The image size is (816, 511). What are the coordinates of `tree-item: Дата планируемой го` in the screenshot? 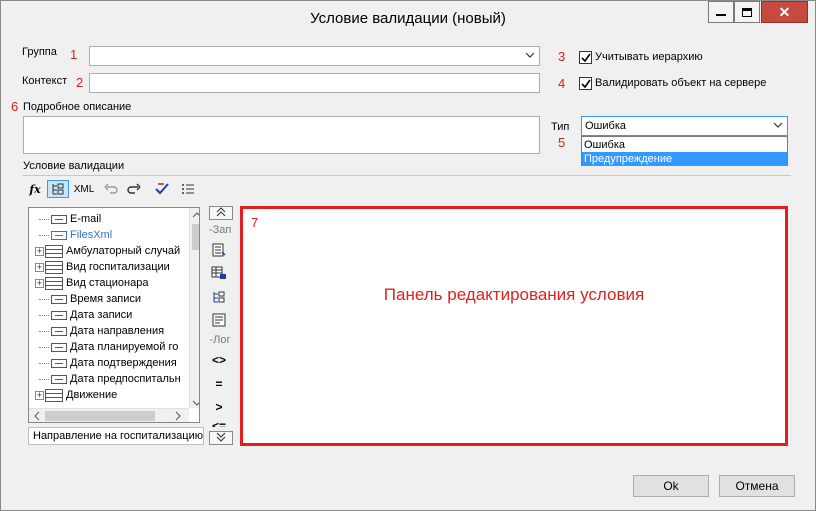 It's located at (109, 347).